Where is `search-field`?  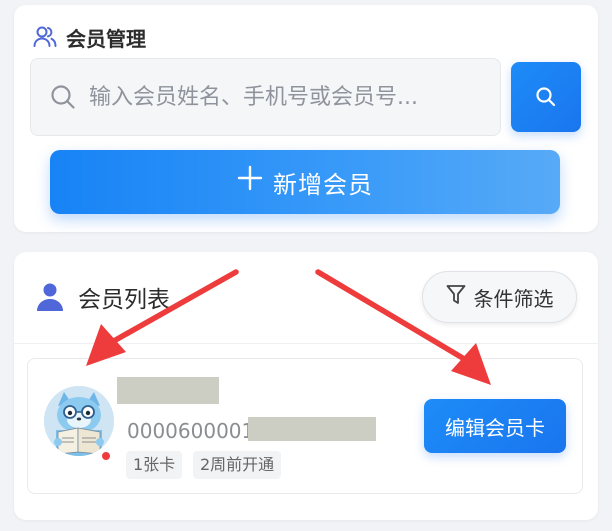
search-field is located at coordinates (265, 97).